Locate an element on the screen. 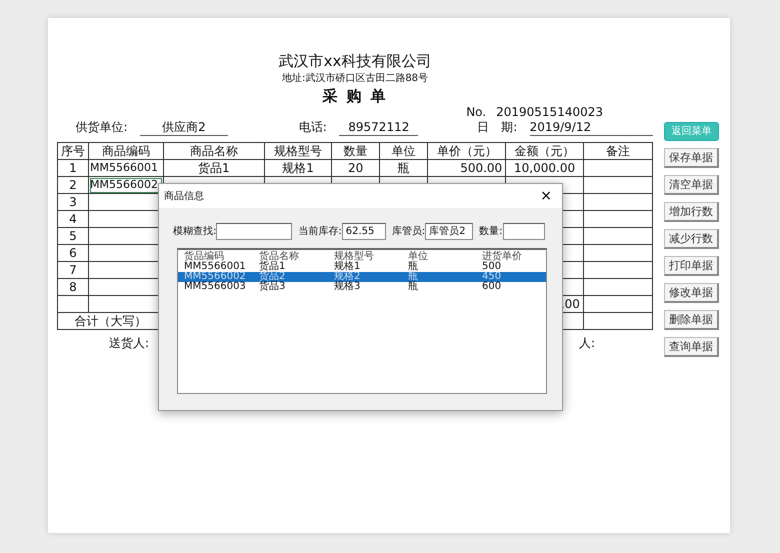 This screenshot has height=553, width=780. column-header: 备注 is located at coordinates (617, 151).